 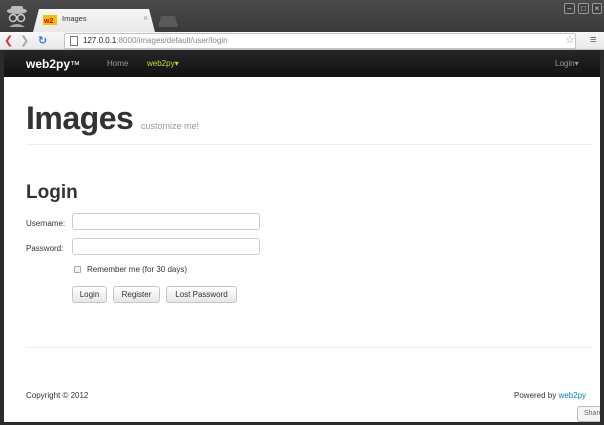 What do you see at coordinates (17, 16) in the screenshot?
I see `incognito-icon` at bounding box center [17, 16].